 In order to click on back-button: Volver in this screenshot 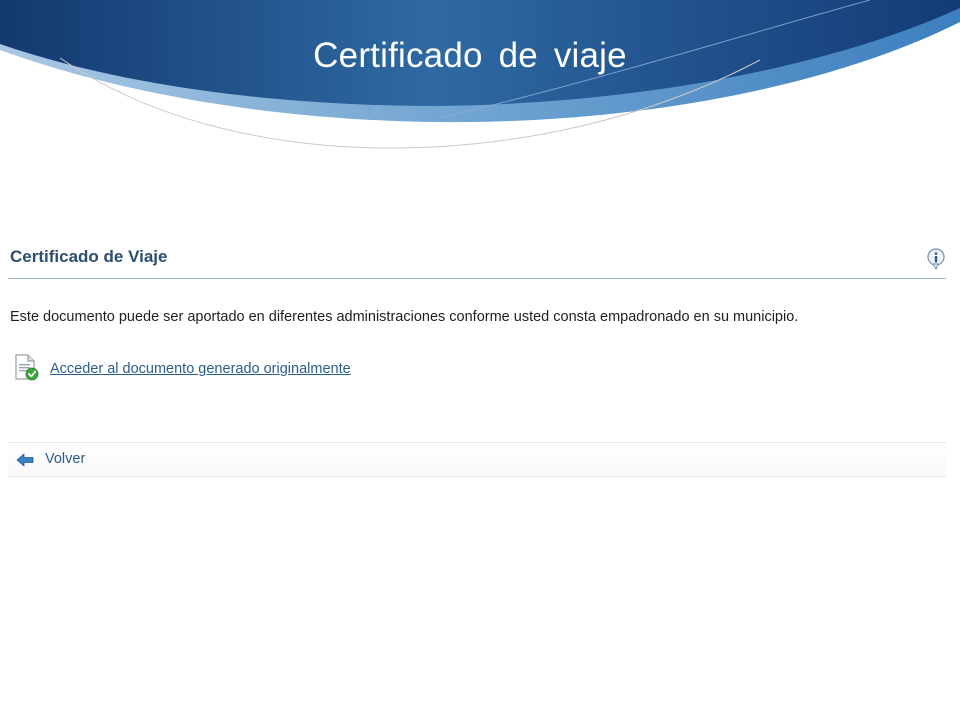, I will do `click(65, 459)`.